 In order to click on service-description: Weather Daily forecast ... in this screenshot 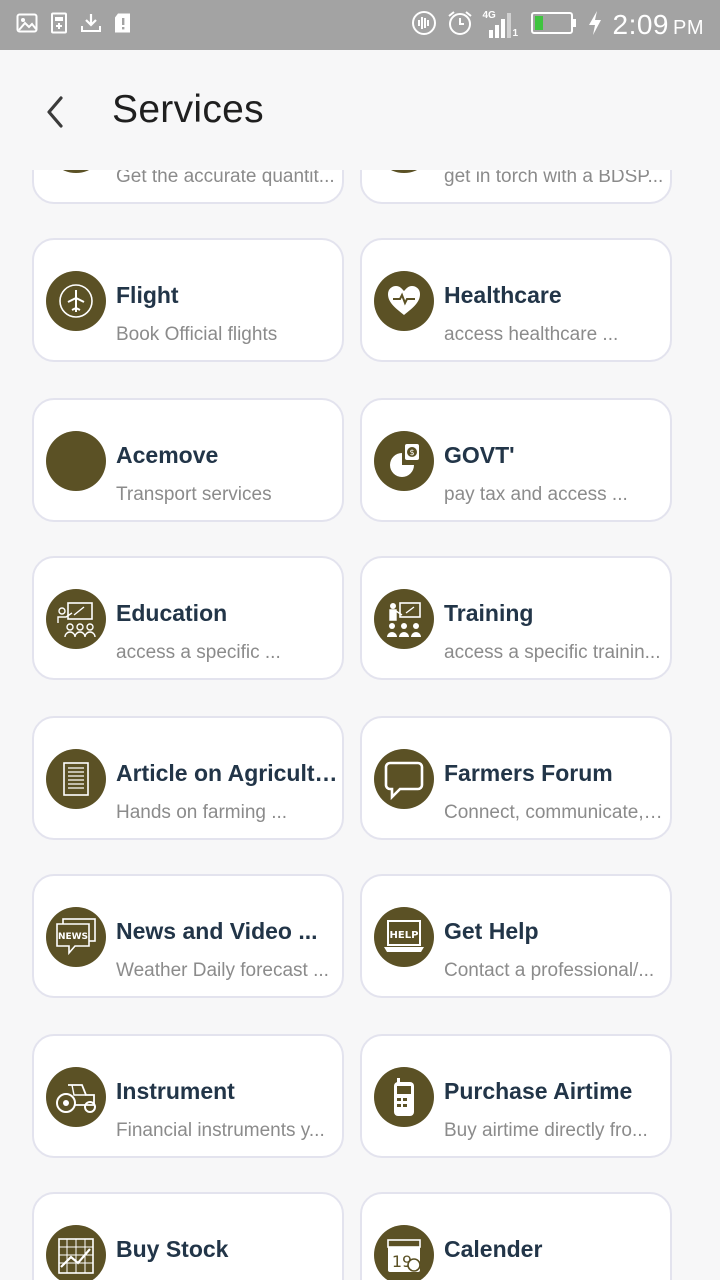, I will do `click(222, 970)`.